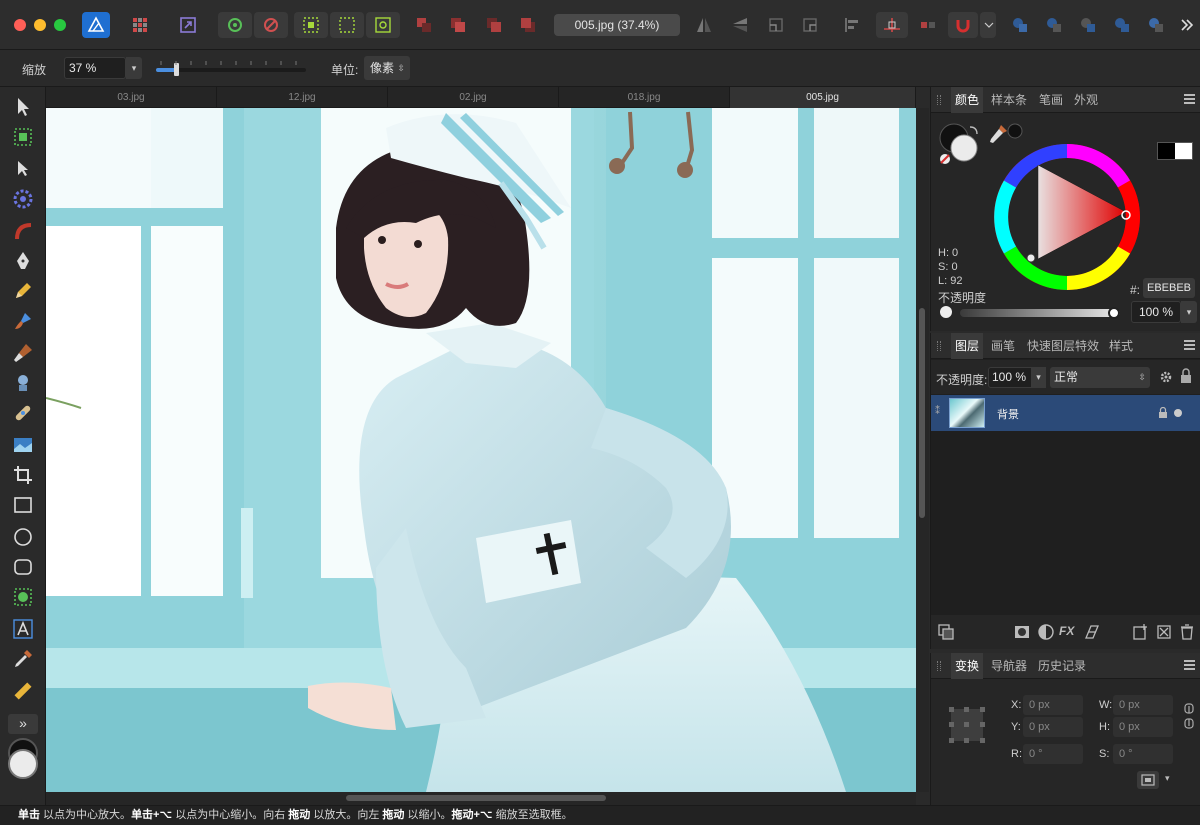 The height and width of the screenshot is (825, 1200). What do you see at coordinates (188, 25) in the screenshot?
I see `export-persona-icon` at bounding box center [188, 25].